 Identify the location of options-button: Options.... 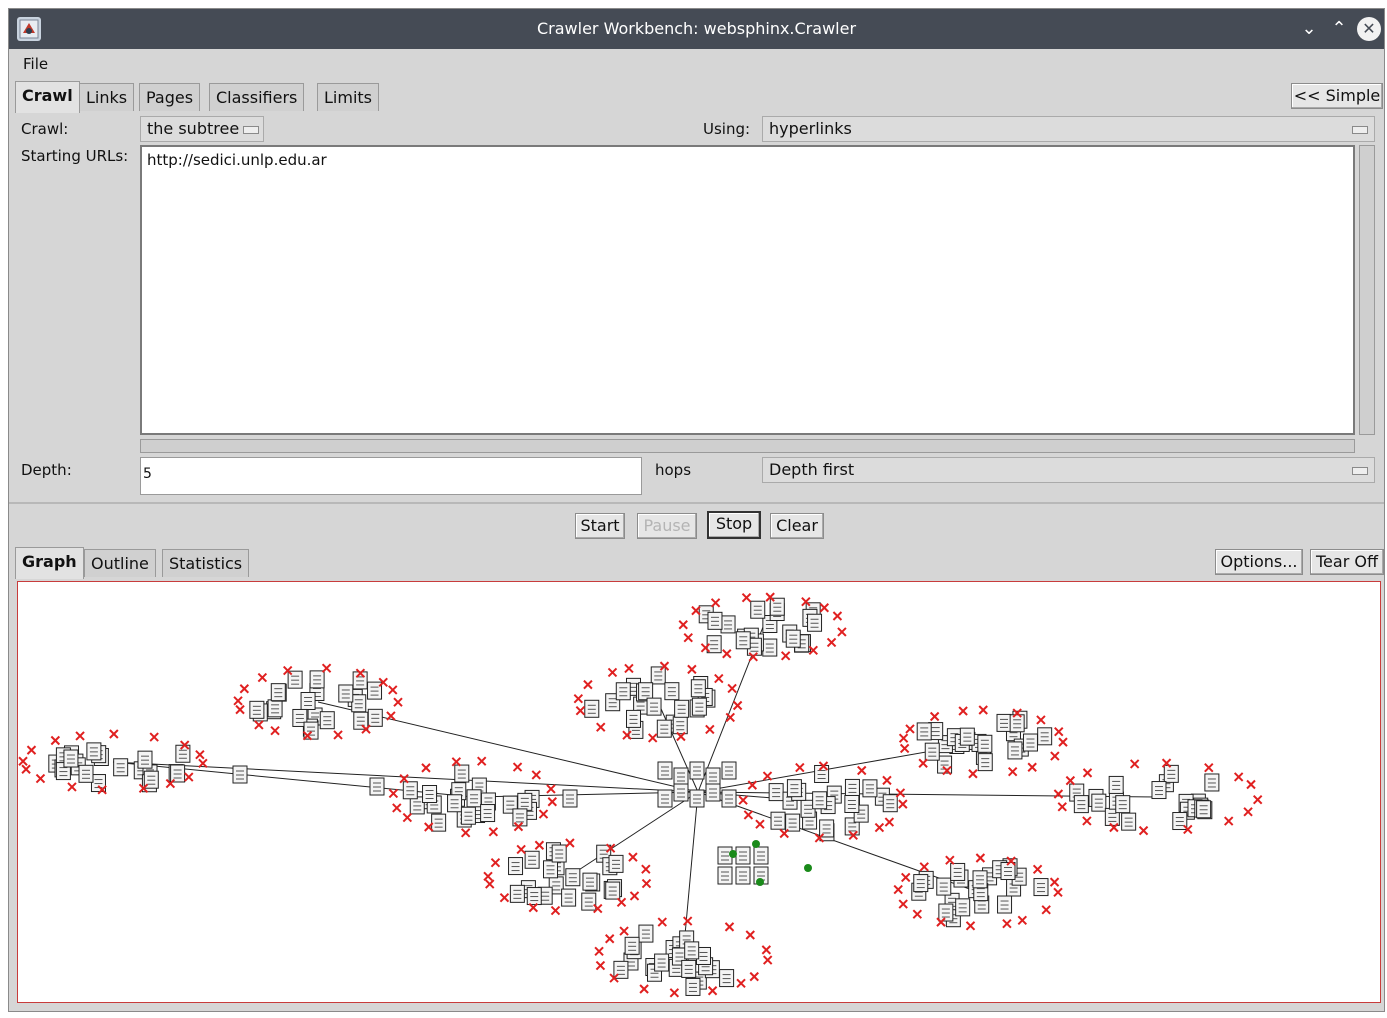
(1259, 562).